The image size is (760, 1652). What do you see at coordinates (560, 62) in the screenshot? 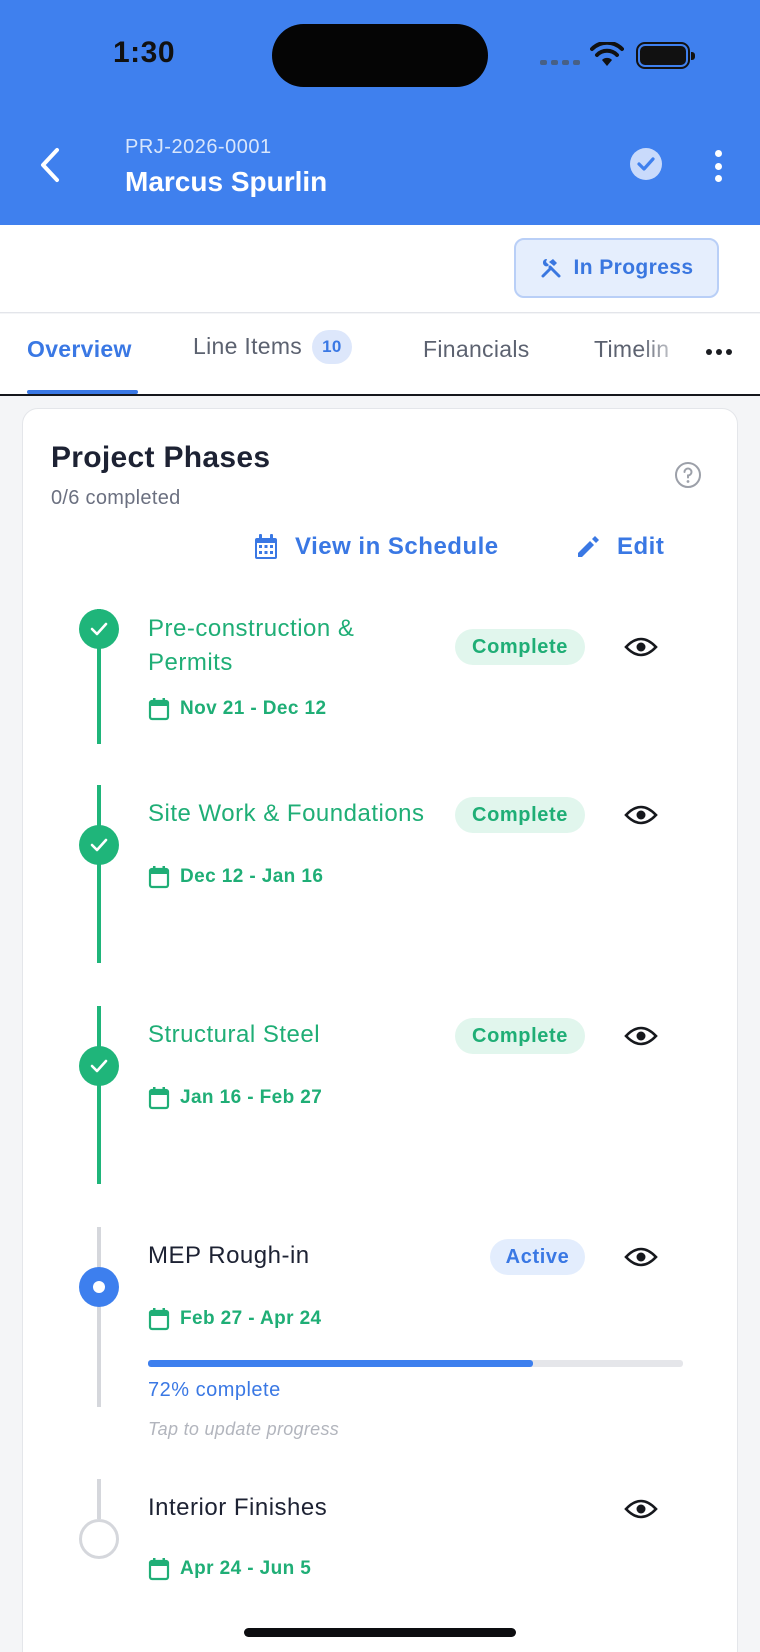
I see `cellular-signal-icon` at bounding box center [560, 62].